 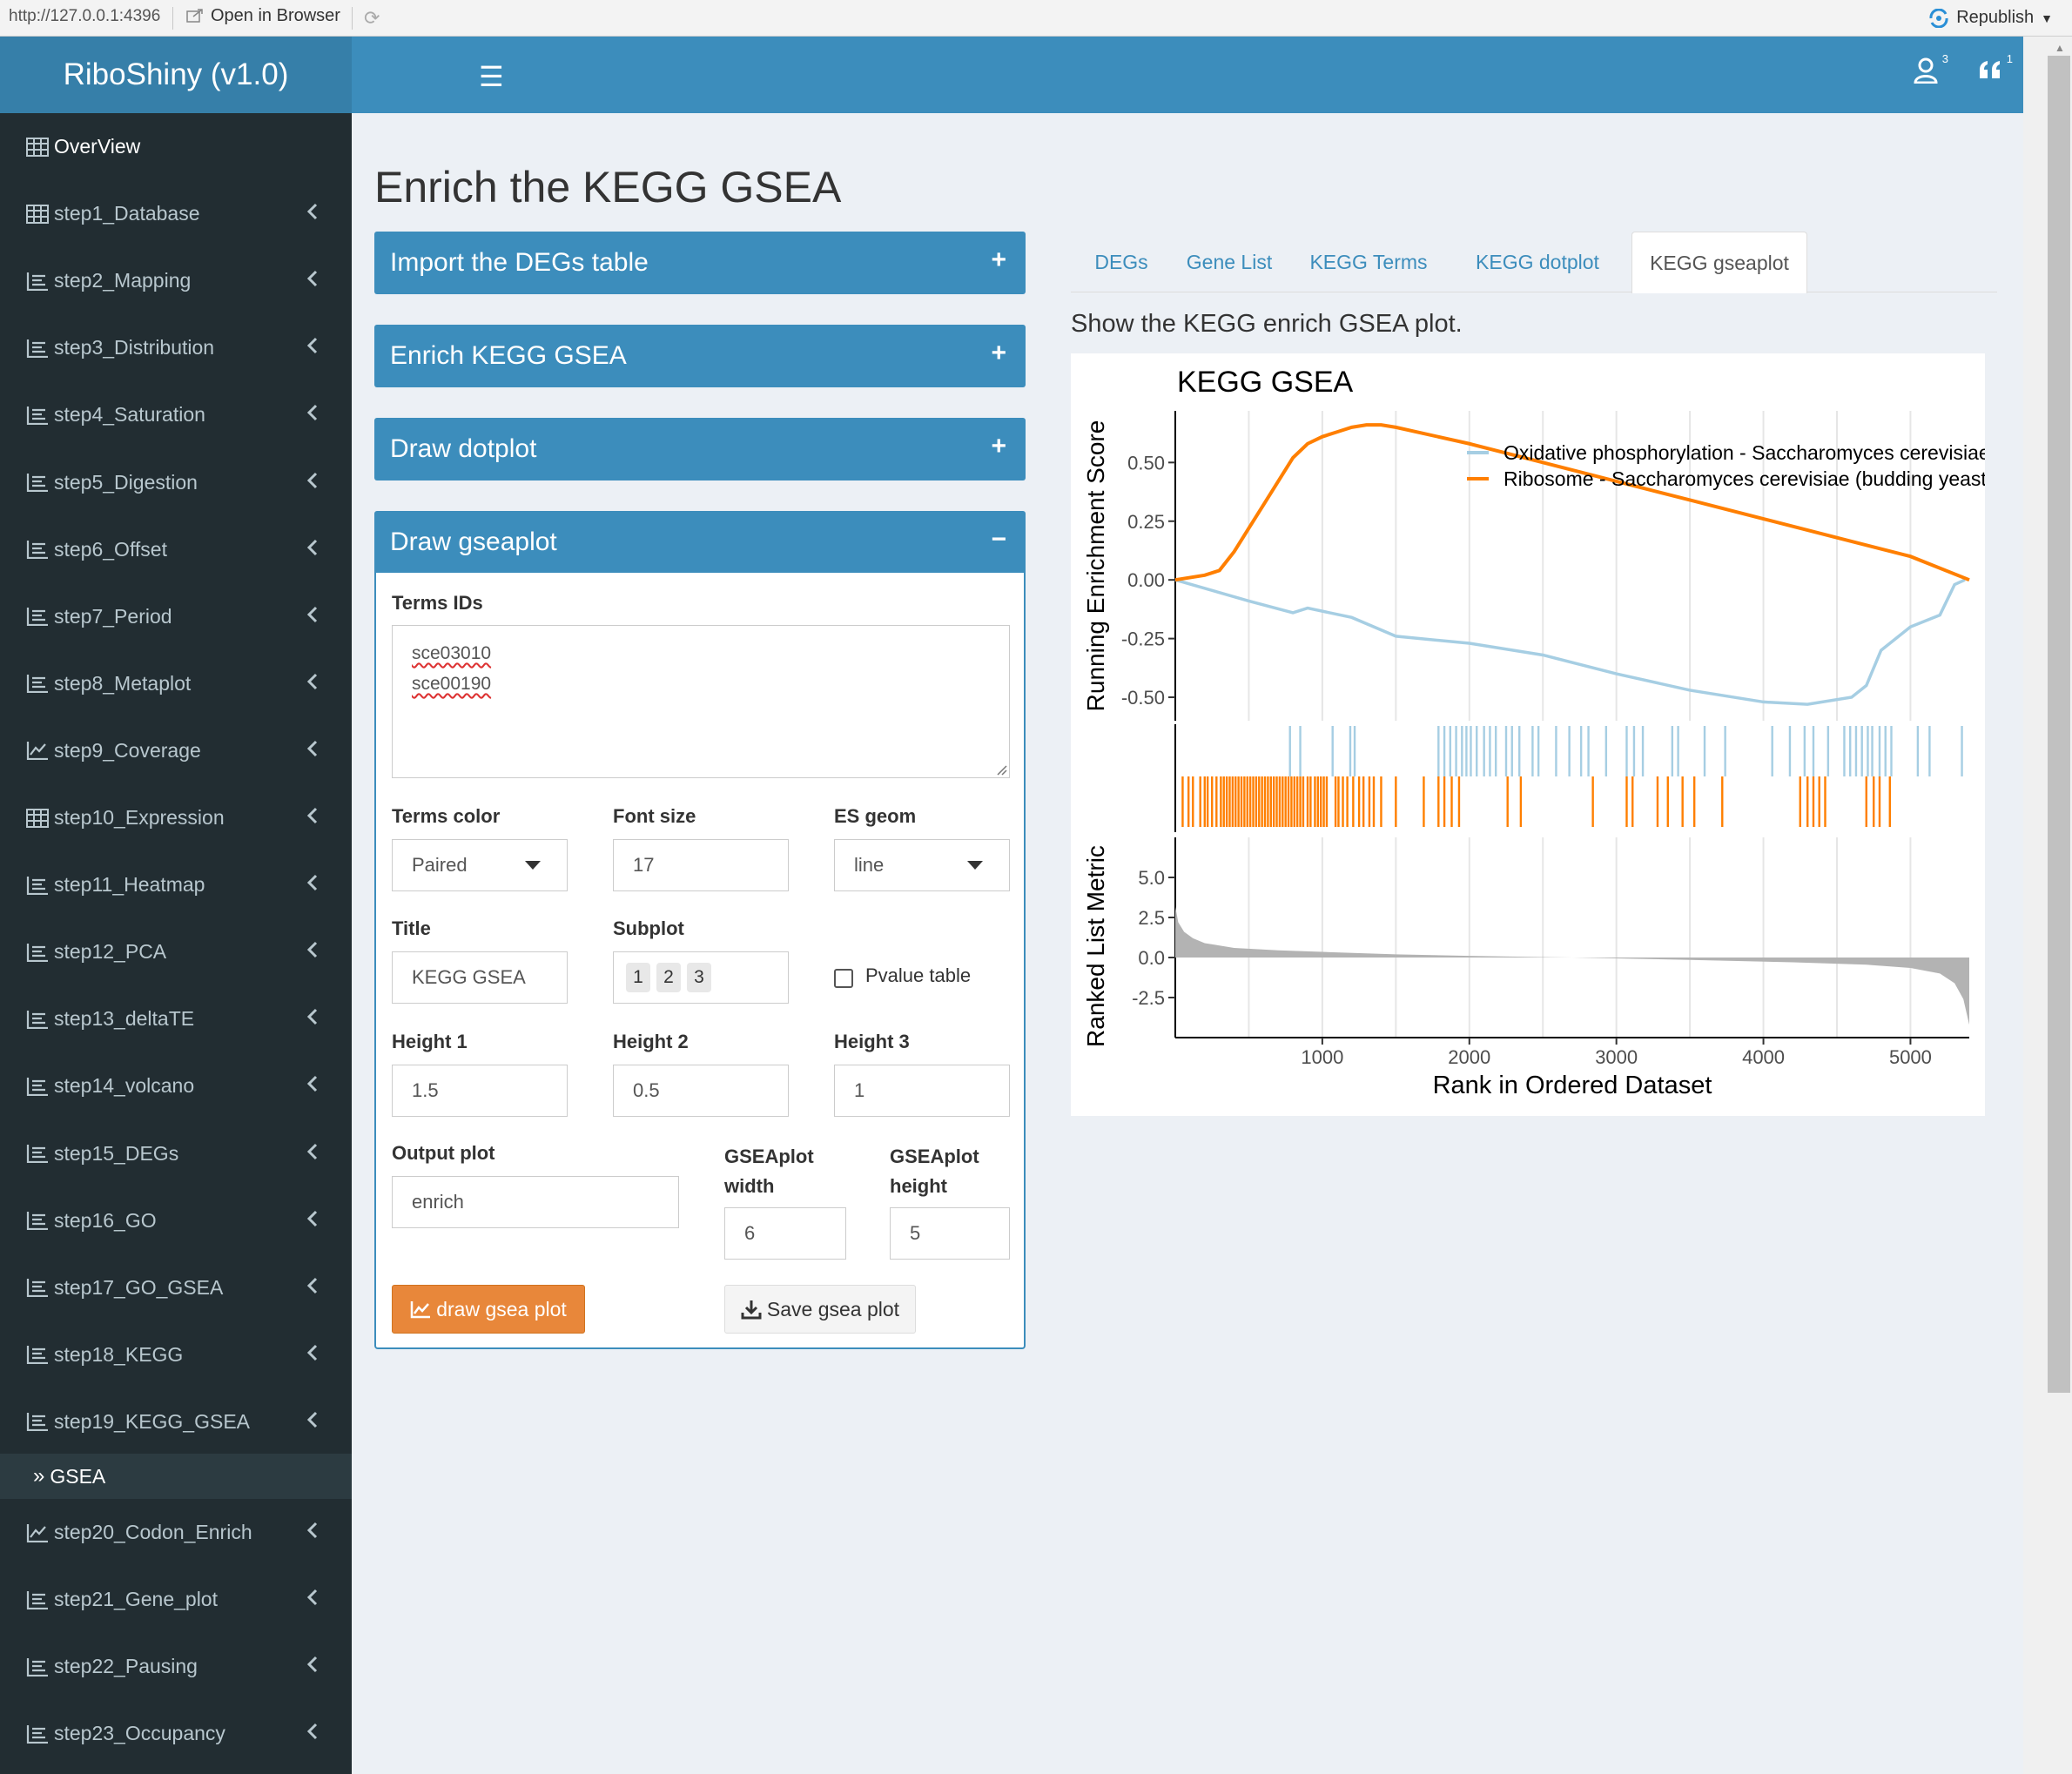 What do you see at coordinates (176, 884) in the screenshot?
I see `sidebar-item-step11-heatmap: step11_Heatmap` at bounding box center [176, 884].